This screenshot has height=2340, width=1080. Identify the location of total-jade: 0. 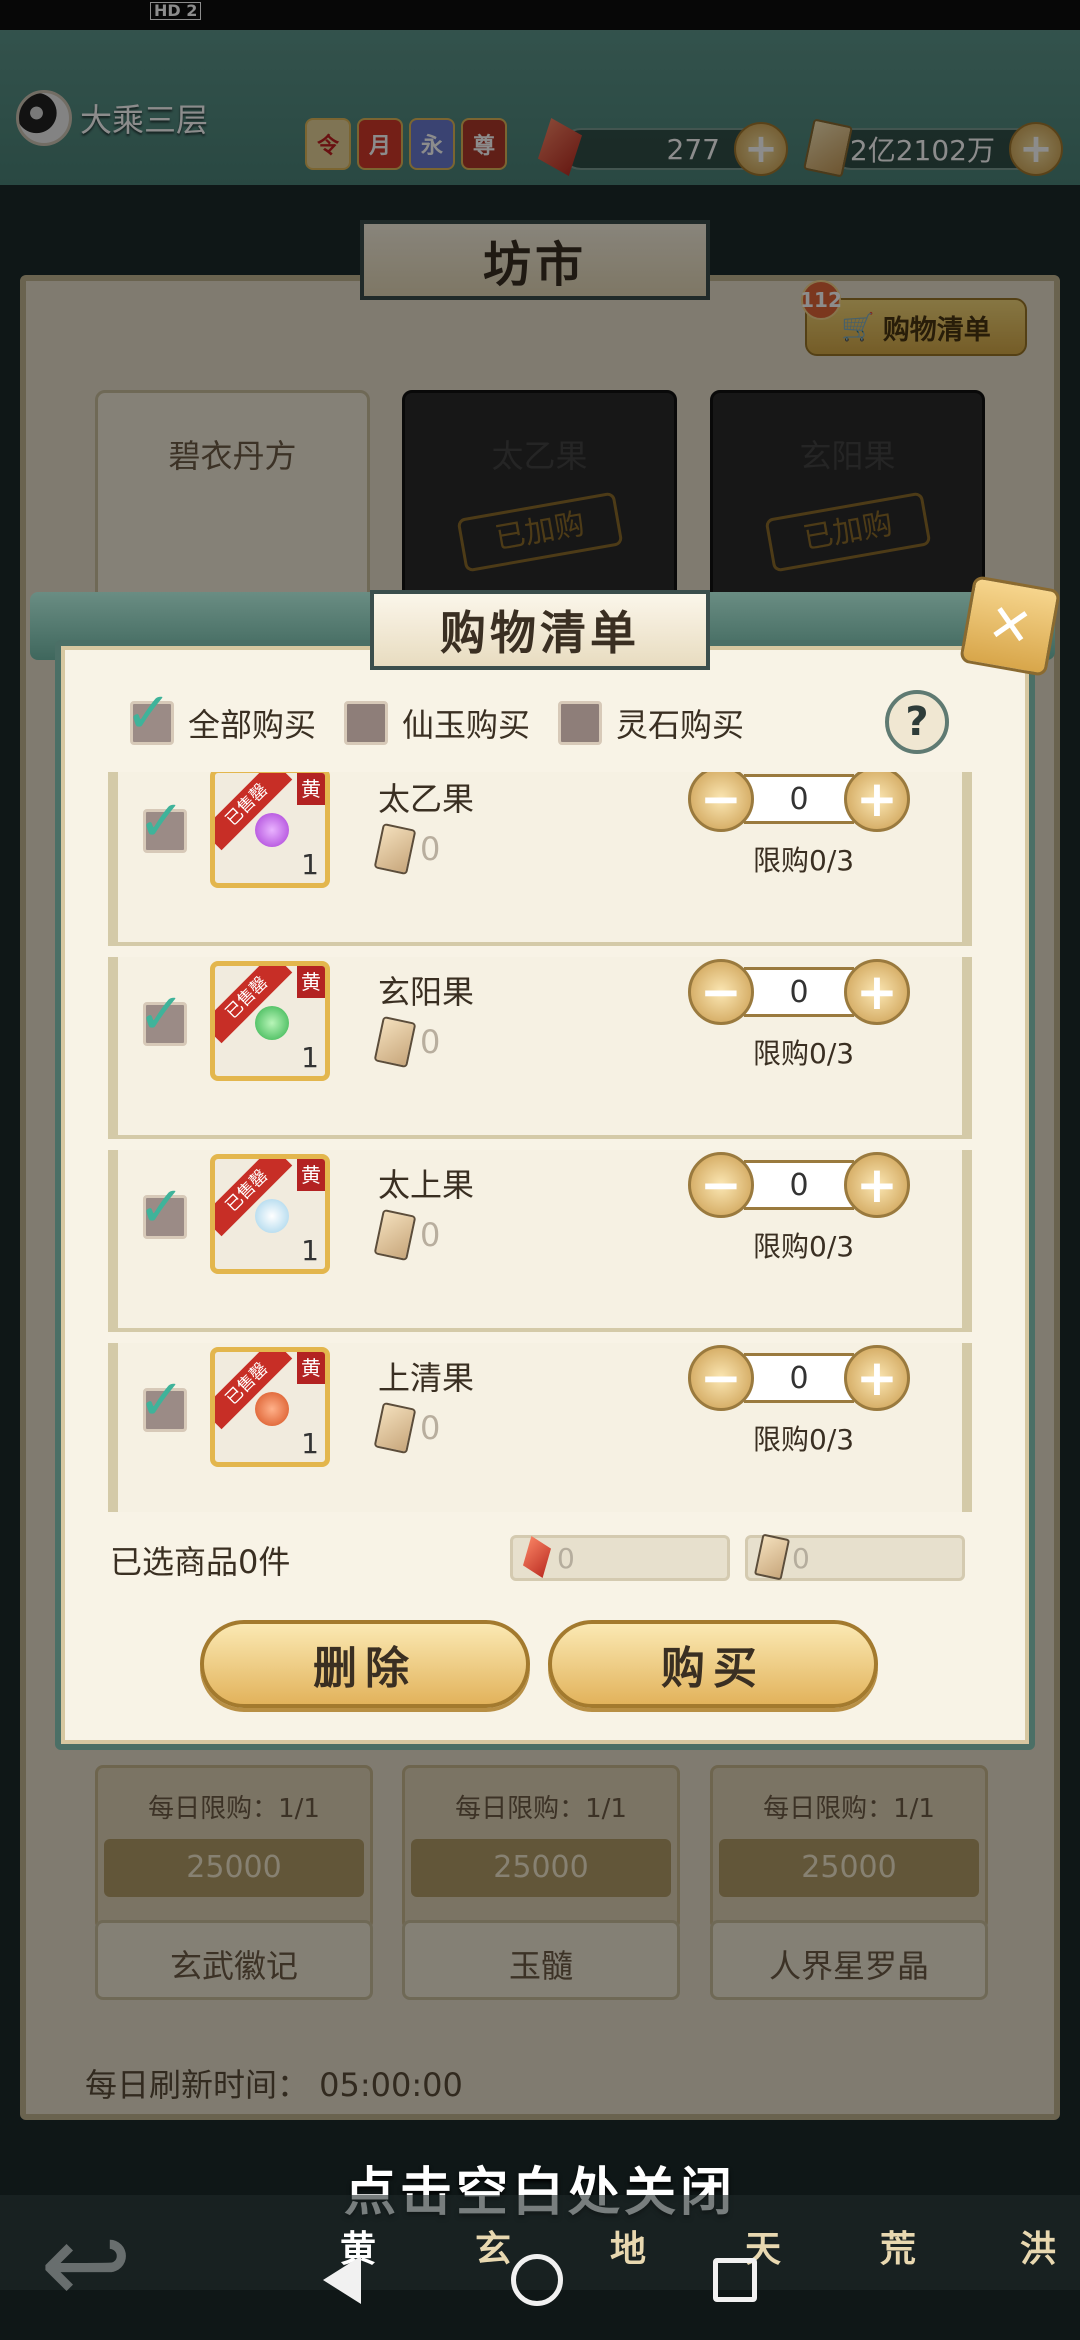
(620, 1558).